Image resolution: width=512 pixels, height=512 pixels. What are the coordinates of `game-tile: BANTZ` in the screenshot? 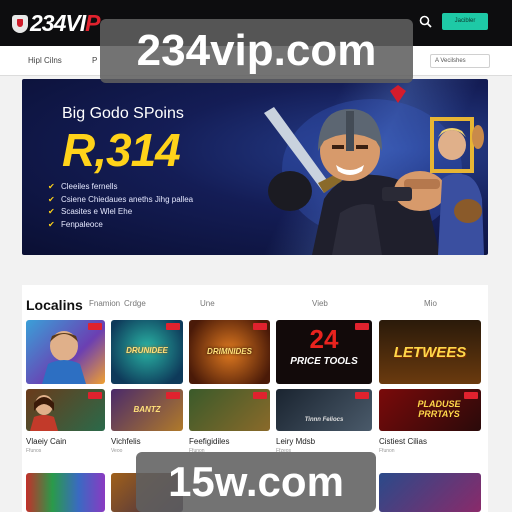 It's located at (147, 410).